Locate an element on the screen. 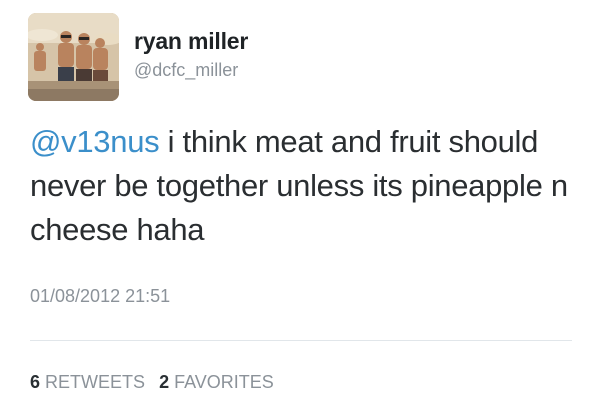  display-name: ryan miller is located at coordinates (191, 41).